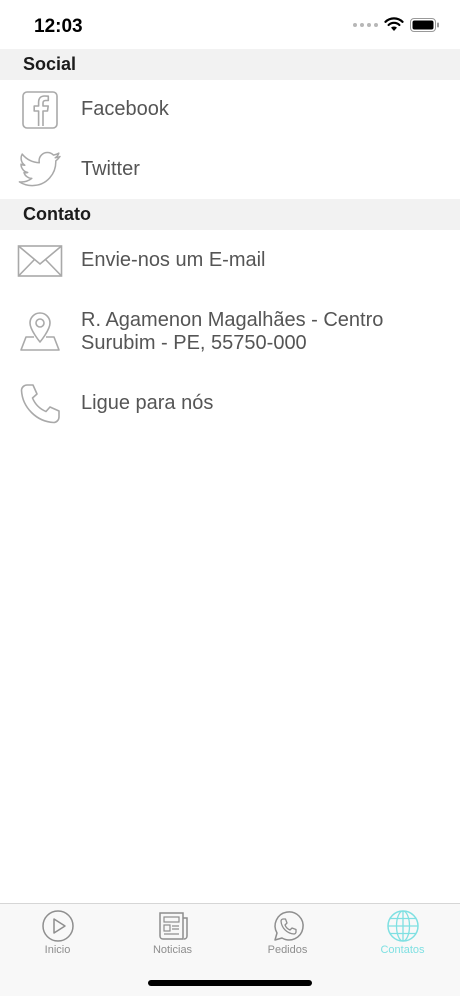 The width and height of the screenshot is (460, 996). I want to click on twitter-label: Twitter, so click(110, 169).